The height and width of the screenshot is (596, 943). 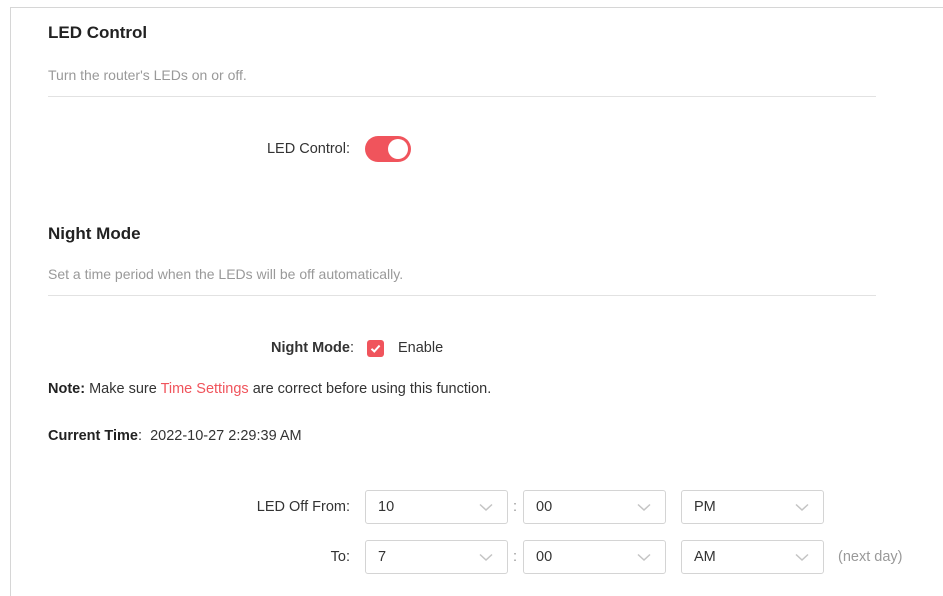 What do you see at coordinates (594, 507) in the screenshot?
I see `from-minute-select: 00` at bounding box center [594, 507].